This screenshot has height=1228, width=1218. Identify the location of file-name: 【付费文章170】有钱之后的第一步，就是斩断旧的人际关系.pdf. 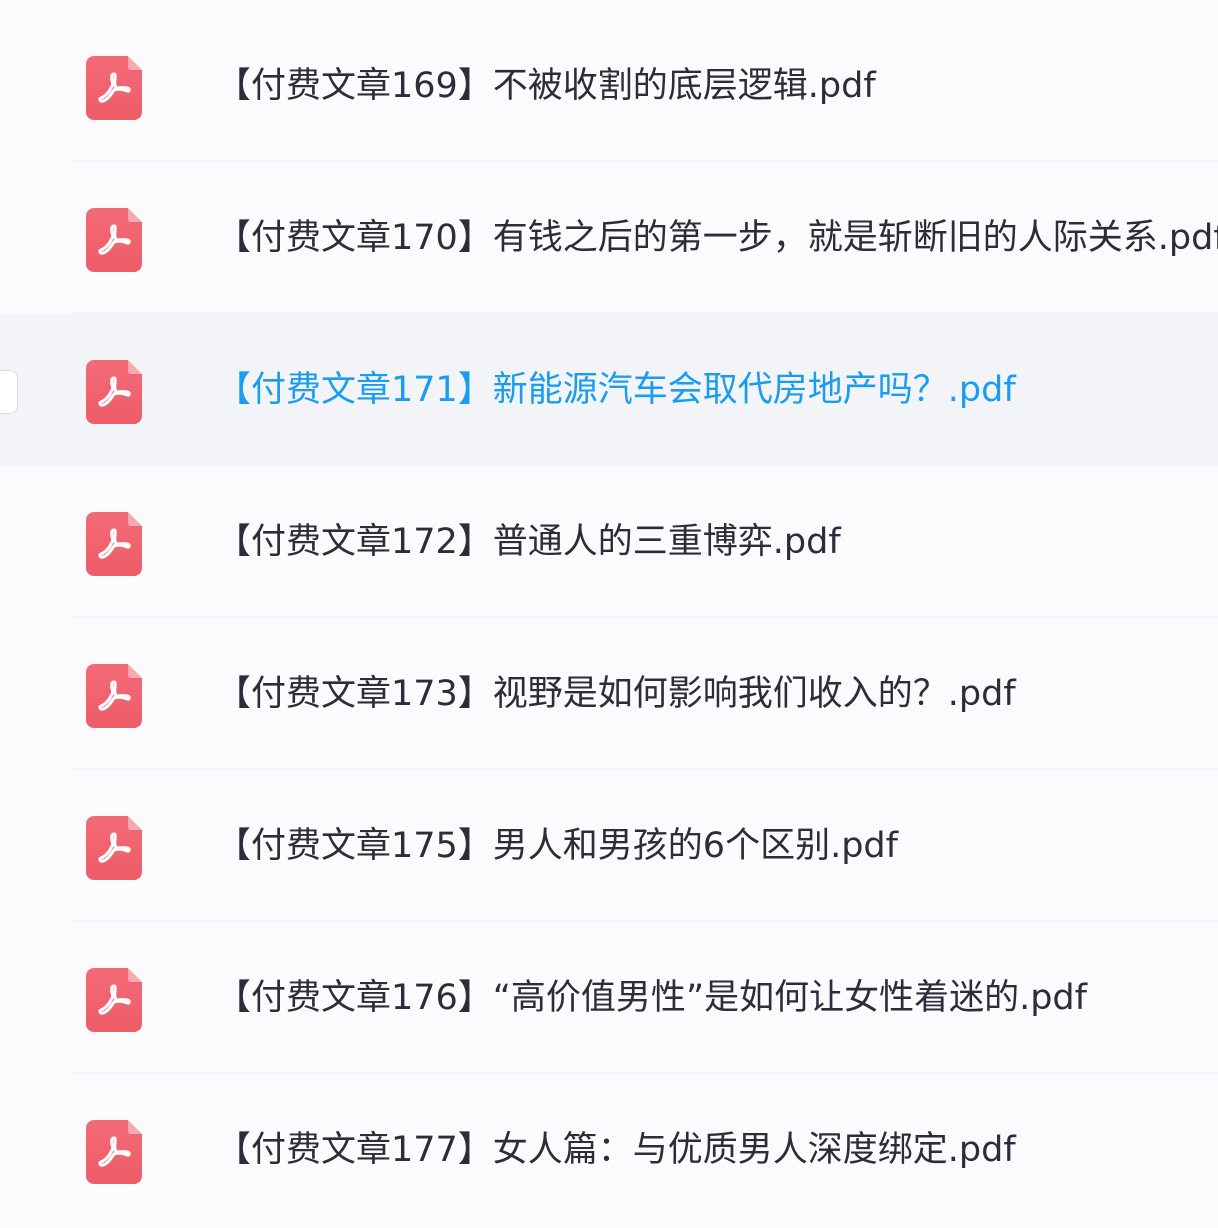
(717, 238).